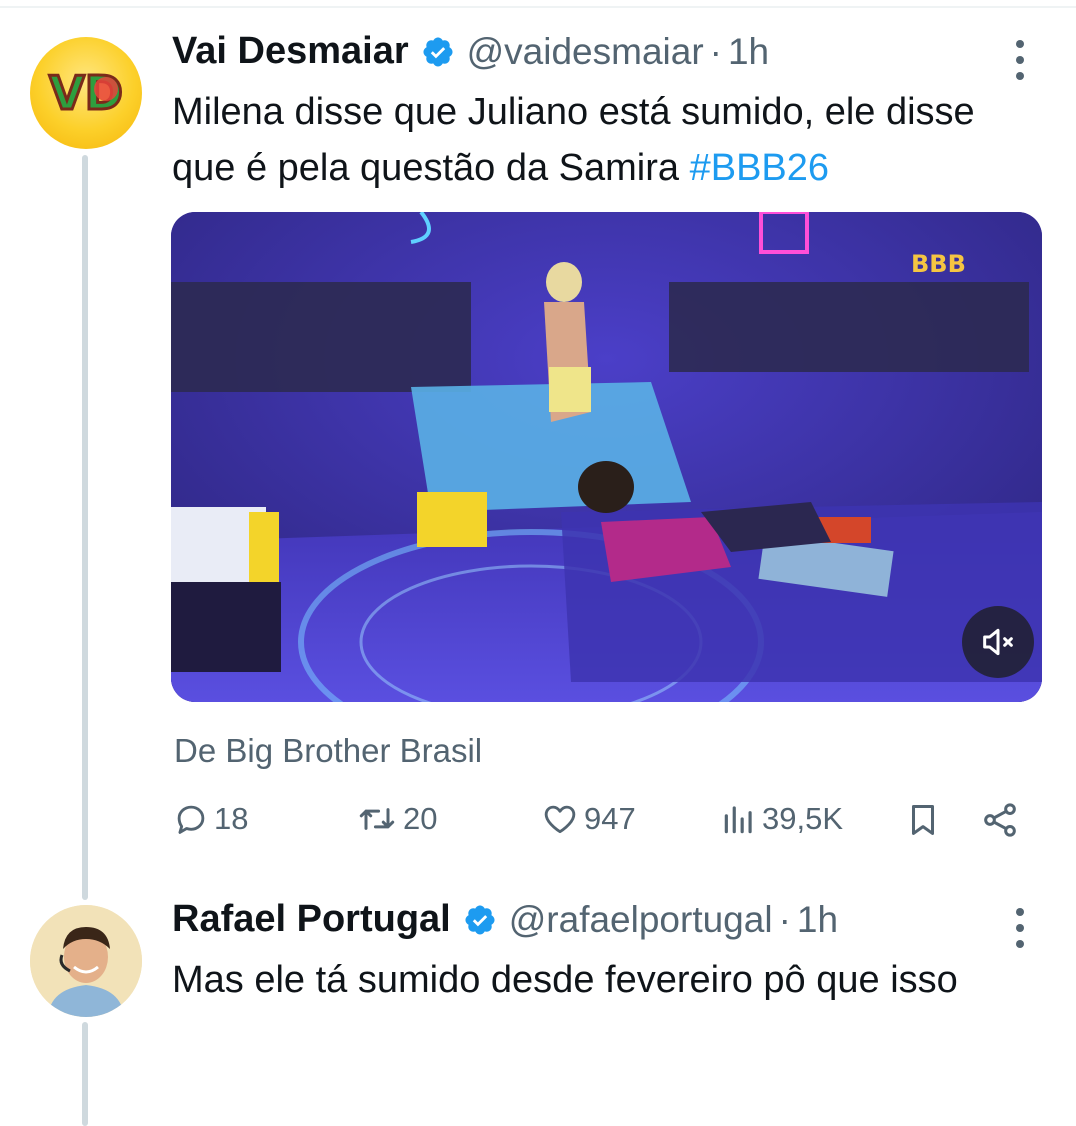  I want to click on author-handle: @rafaelportugal, so click(641, 920).